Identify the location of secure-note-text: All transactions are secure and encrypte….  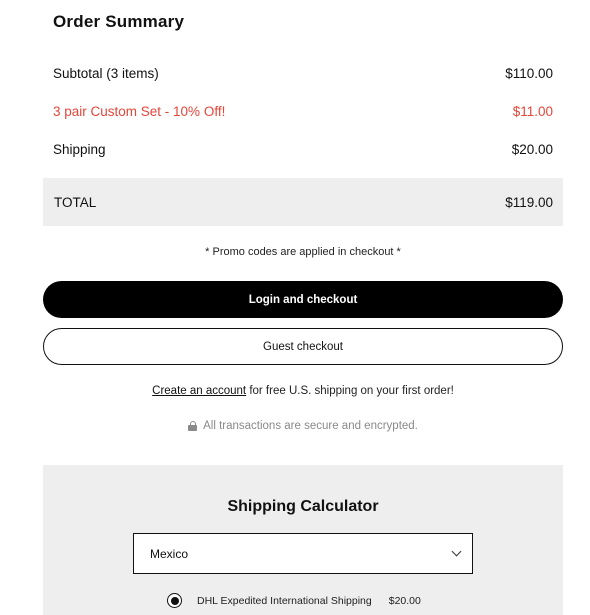
(310, 426).